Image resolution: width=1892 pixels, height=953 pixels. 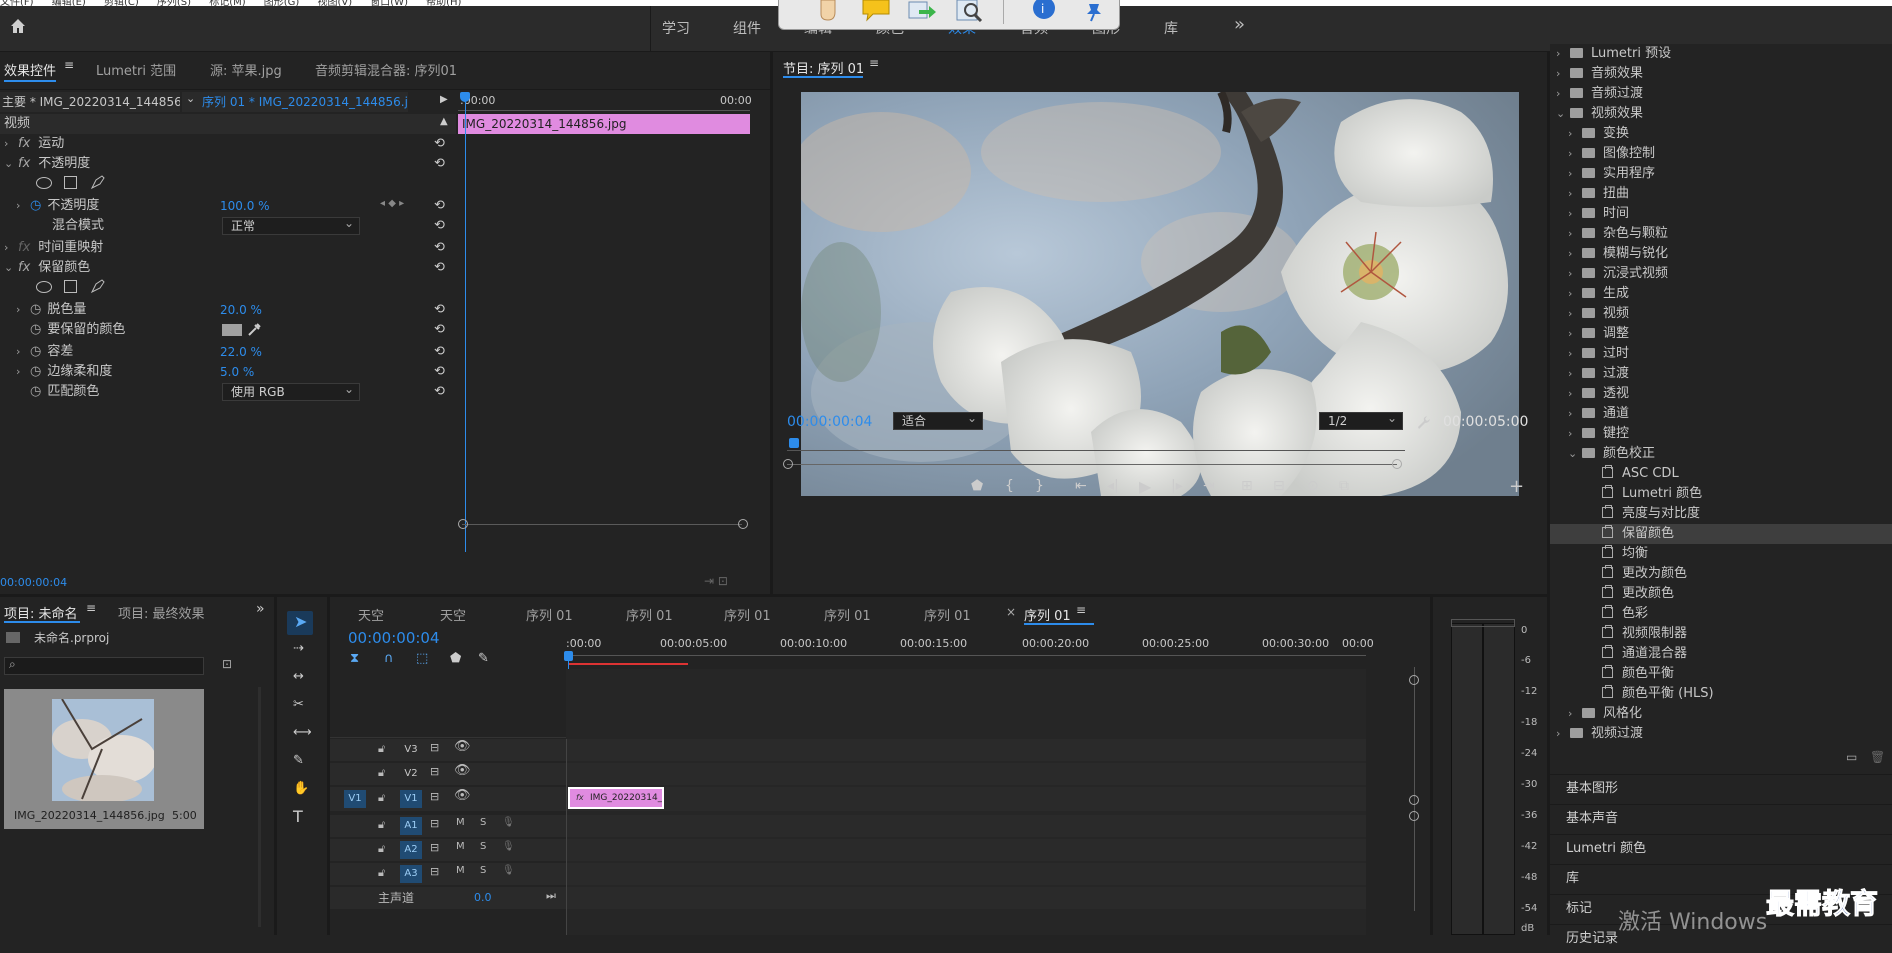 I want to click on effects-folder: › 风格化, so click(x=1721, y=714).